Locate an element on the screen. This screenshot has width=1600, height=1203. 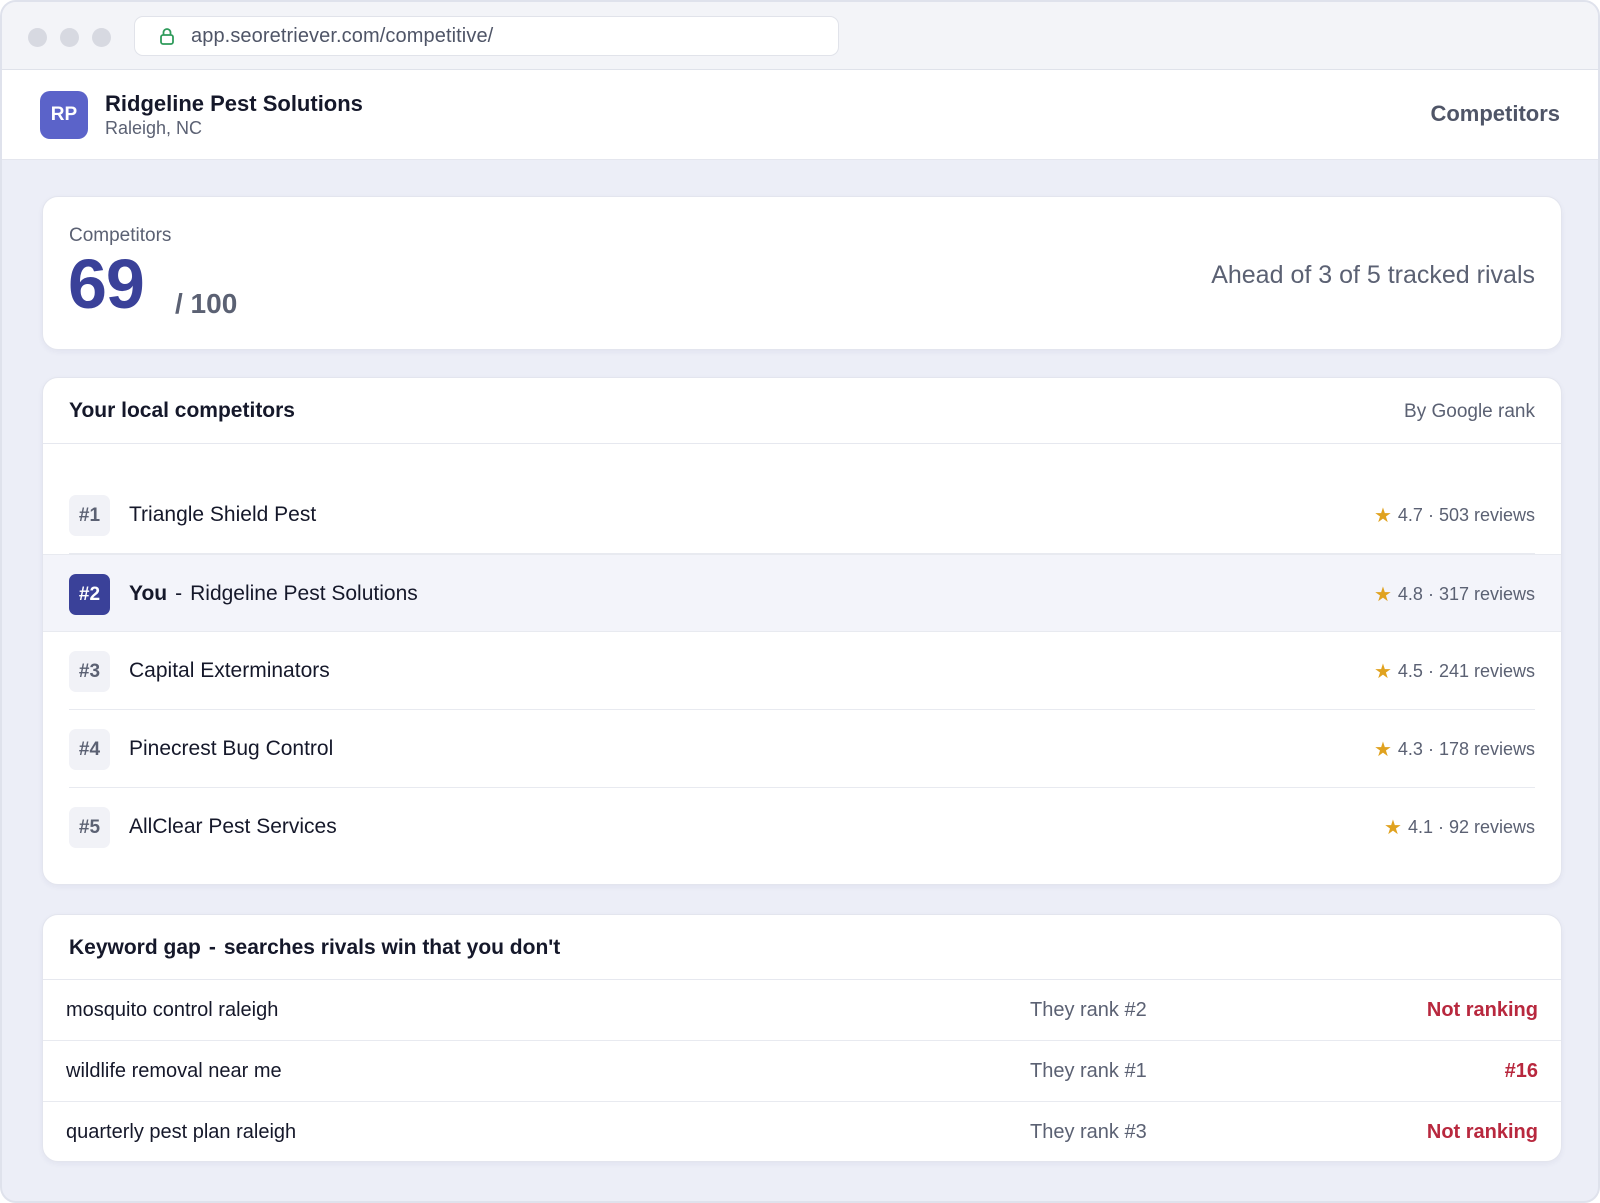
rating-text: 4.8 · 317 reviews is located at coordinates (1466, 594).